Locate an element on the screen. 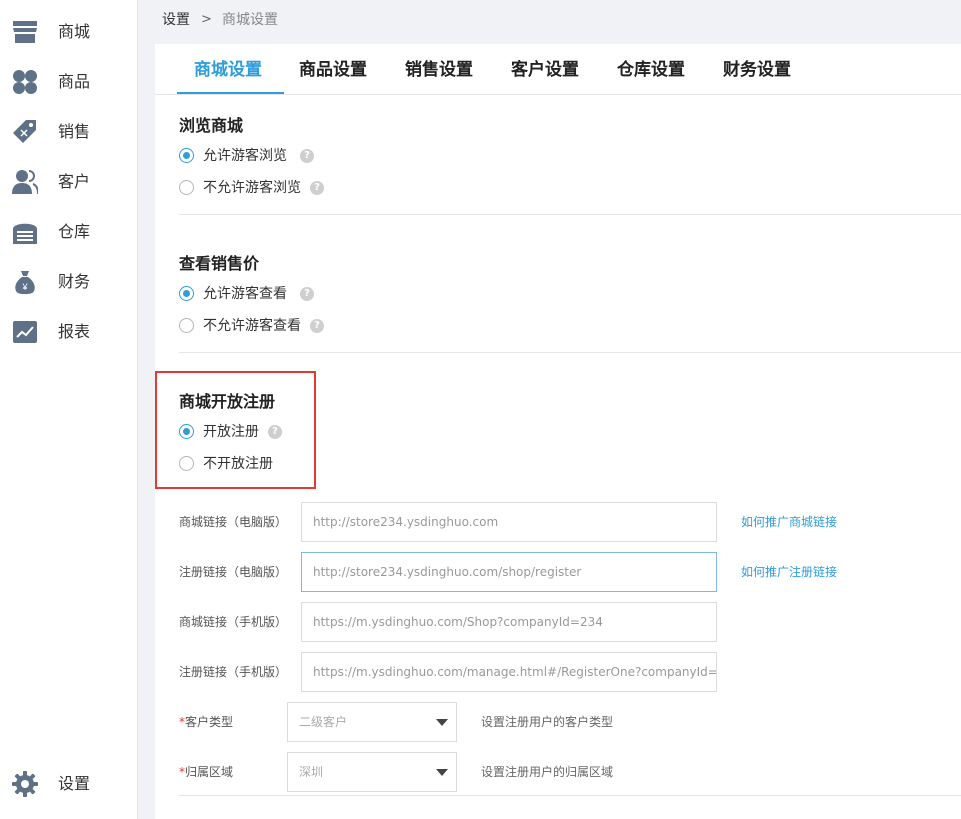 This screenshot has width=961, height=819. tag-icon is located at coordinates (24, 131).